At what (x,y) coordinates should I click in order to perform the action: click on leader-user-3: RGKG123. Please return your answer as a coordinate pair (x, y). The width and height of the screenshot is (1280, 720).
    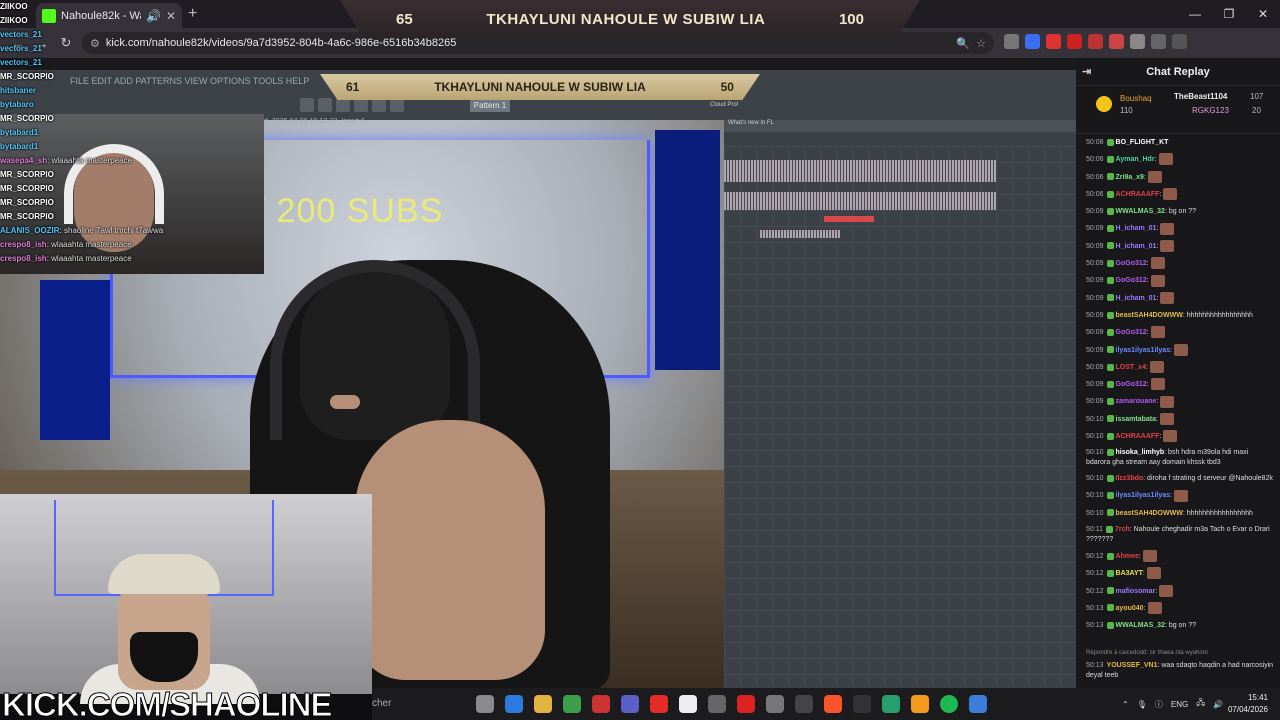
    Looking at the image, I should click on (1210, 110).